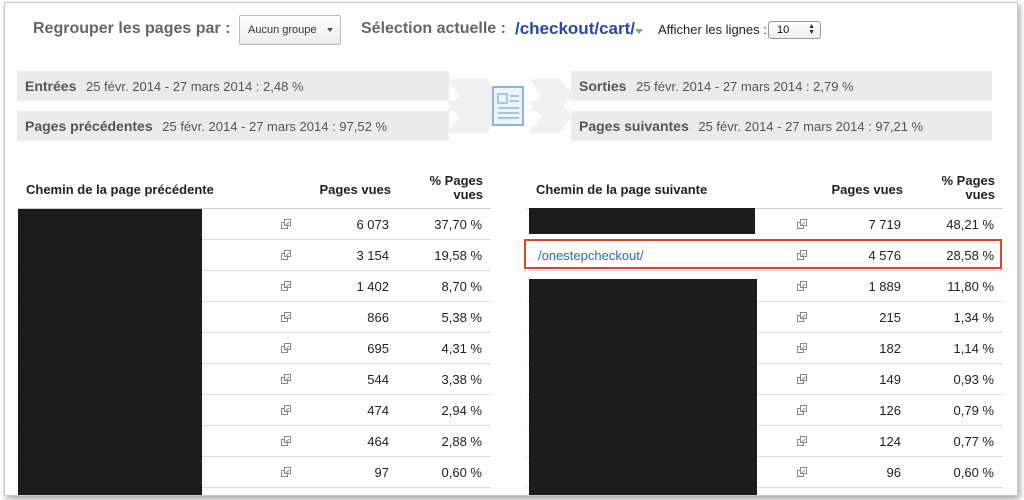  I want to click on page-views-value: 474, so click(378, 410).